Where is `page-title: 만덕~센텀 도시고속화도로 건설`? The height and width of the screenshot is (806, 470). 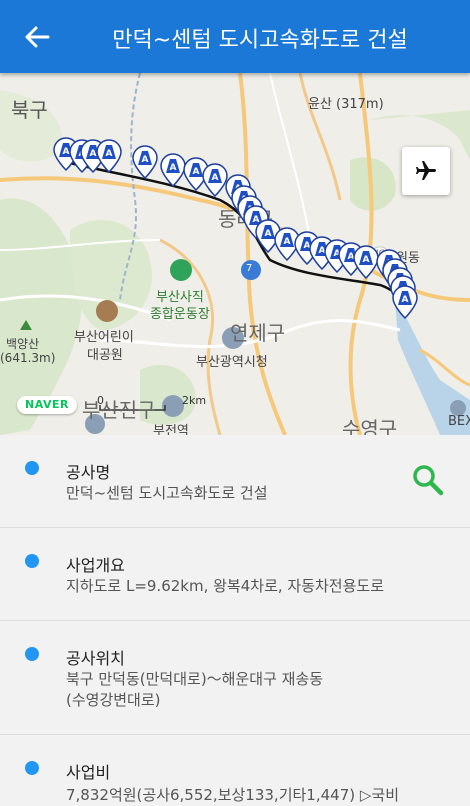
page-title: 만덕~센텀 도시고속화도로 건설 is located at coordinates (260, 40).